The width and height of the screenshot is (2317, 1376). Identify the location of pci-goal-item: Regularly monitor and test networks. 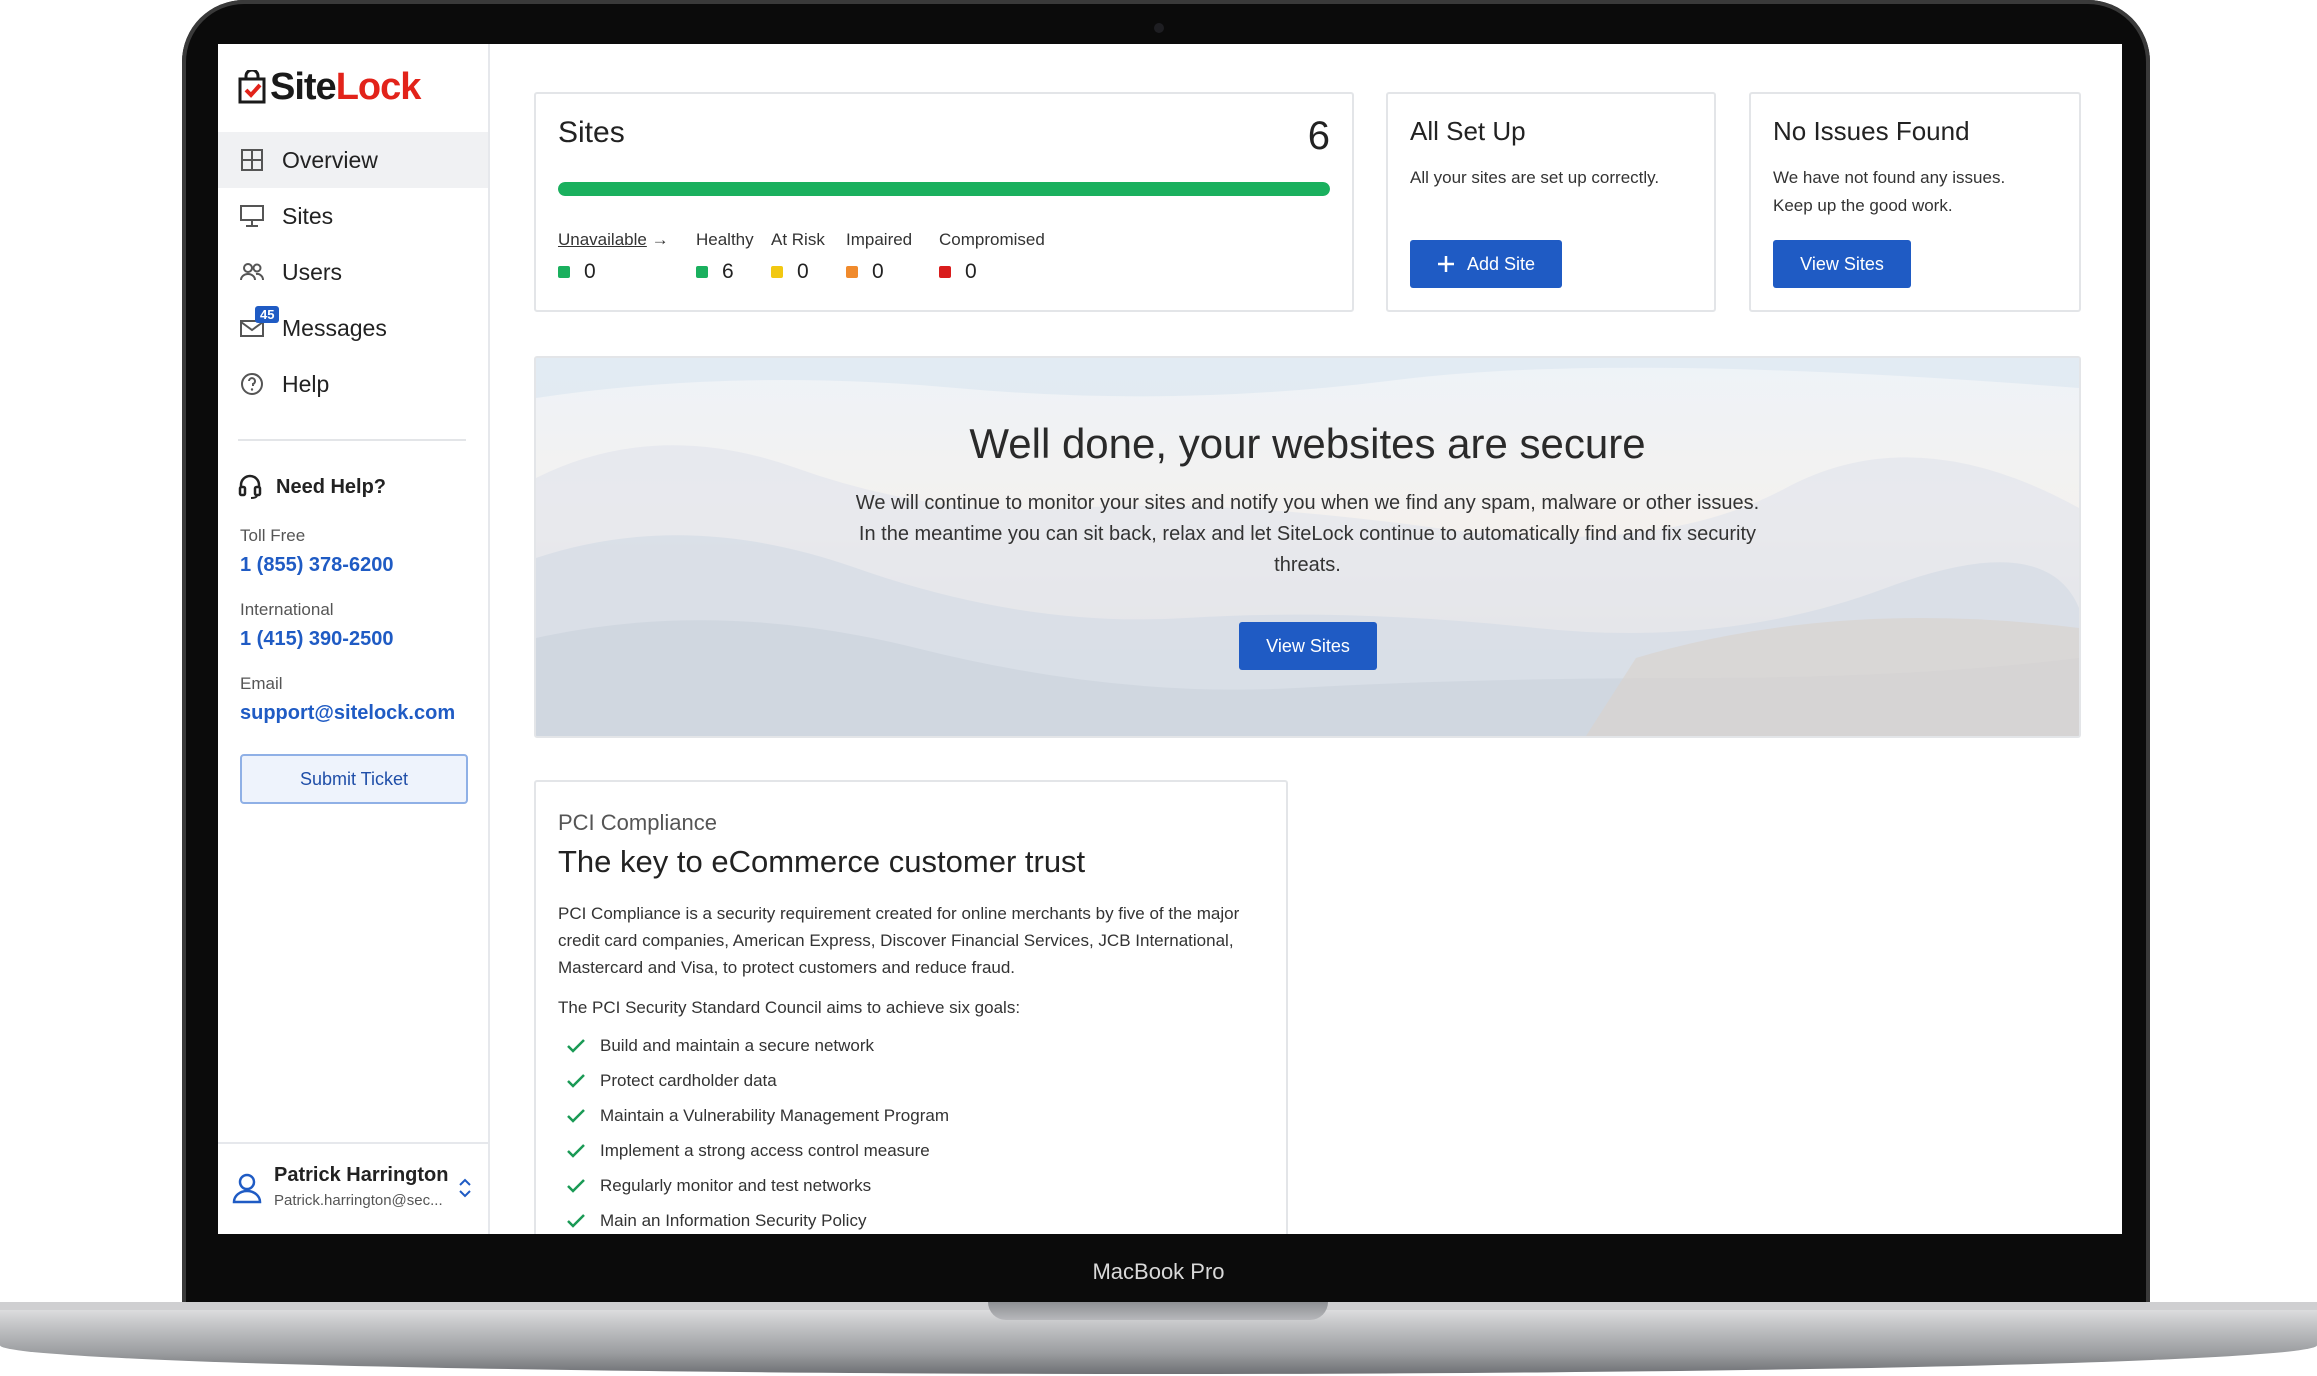
(718, 1186).